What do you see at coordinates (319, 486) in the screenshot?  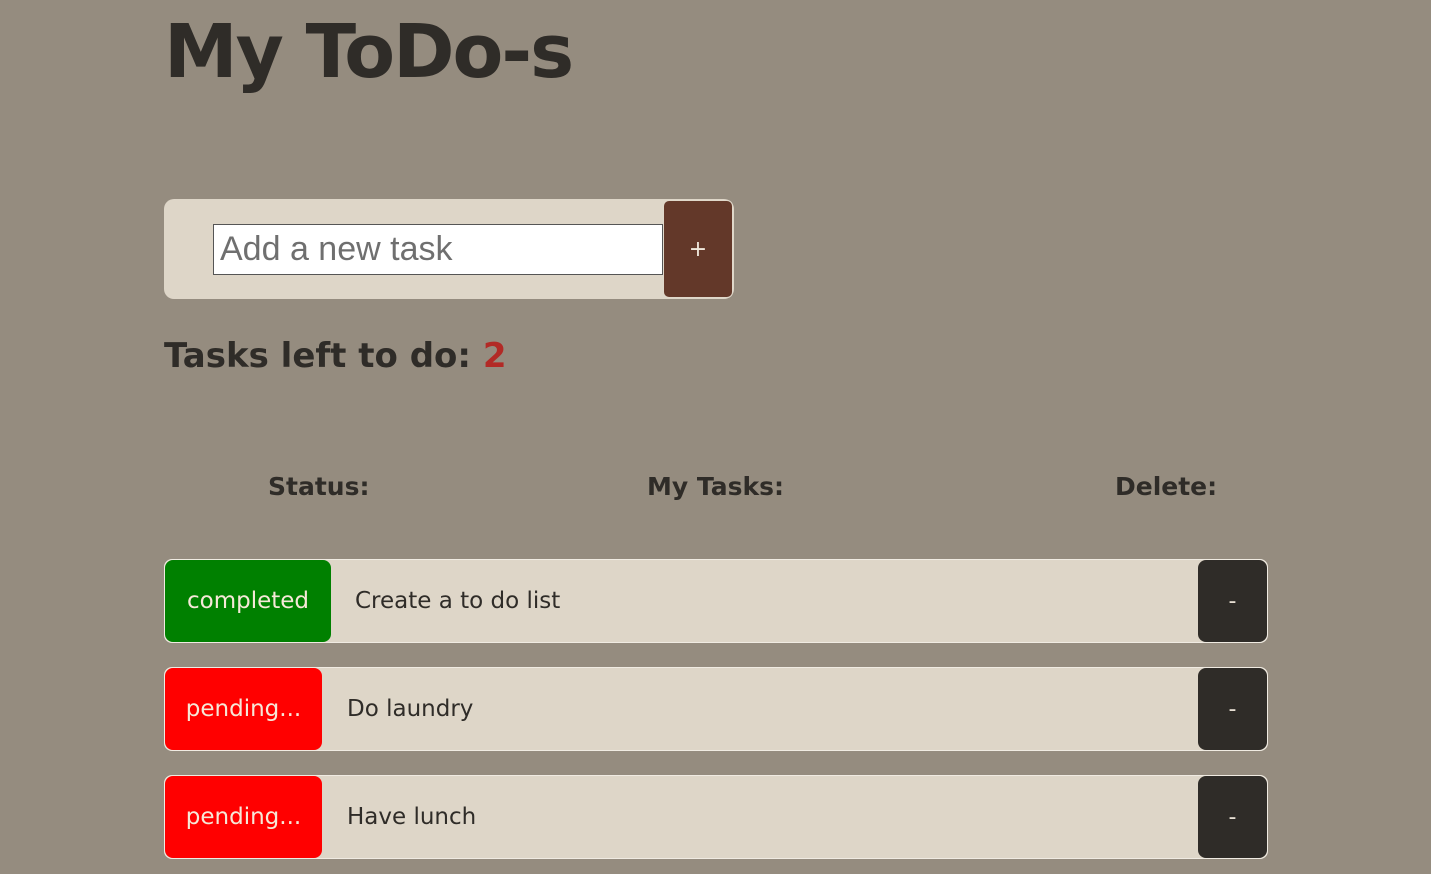 I see `status-column-header: Status:` at bounding box center [319, 486].